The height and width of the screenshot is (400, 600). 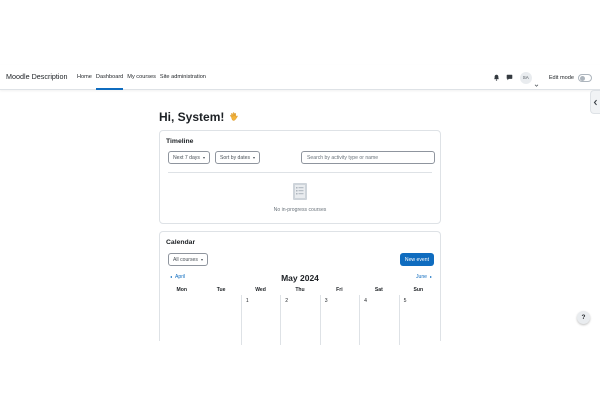 I want to click on next-month-label: June, so click(x=421, y=277).